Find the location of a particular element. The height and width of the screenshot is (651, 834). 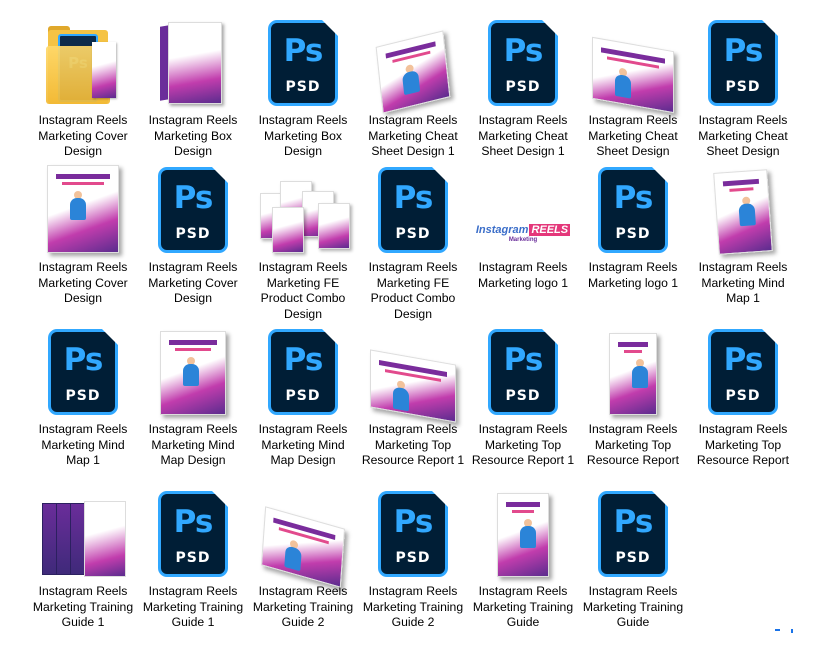

box-mockup-thumbnail is located at coordinates (193, 61).